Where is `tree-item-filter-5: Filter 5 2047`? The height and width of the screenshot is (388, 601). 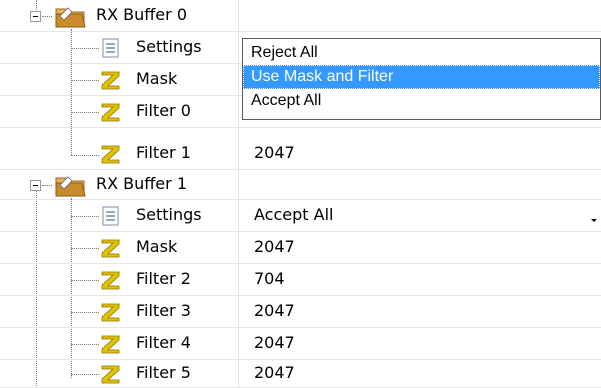
tree-item-filter-5: Filter 5 2047 is located at coordinates (300, 373).